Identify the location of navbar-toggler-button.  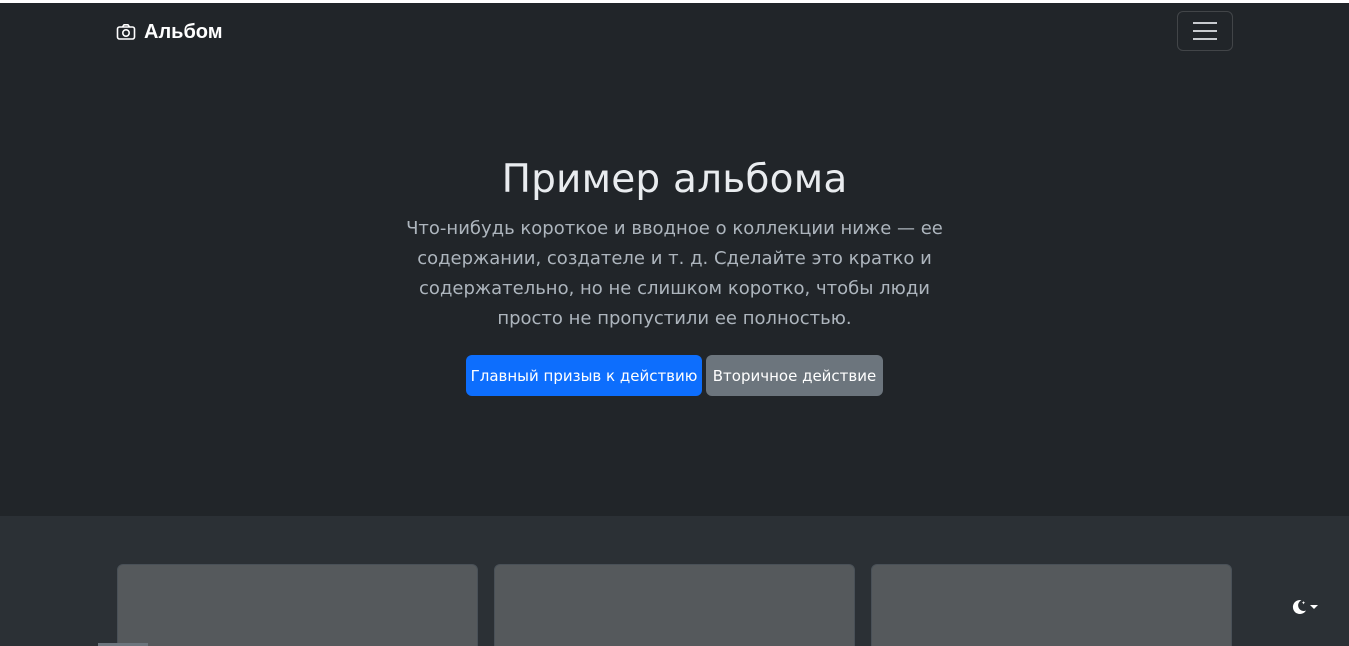
(1205, 31).